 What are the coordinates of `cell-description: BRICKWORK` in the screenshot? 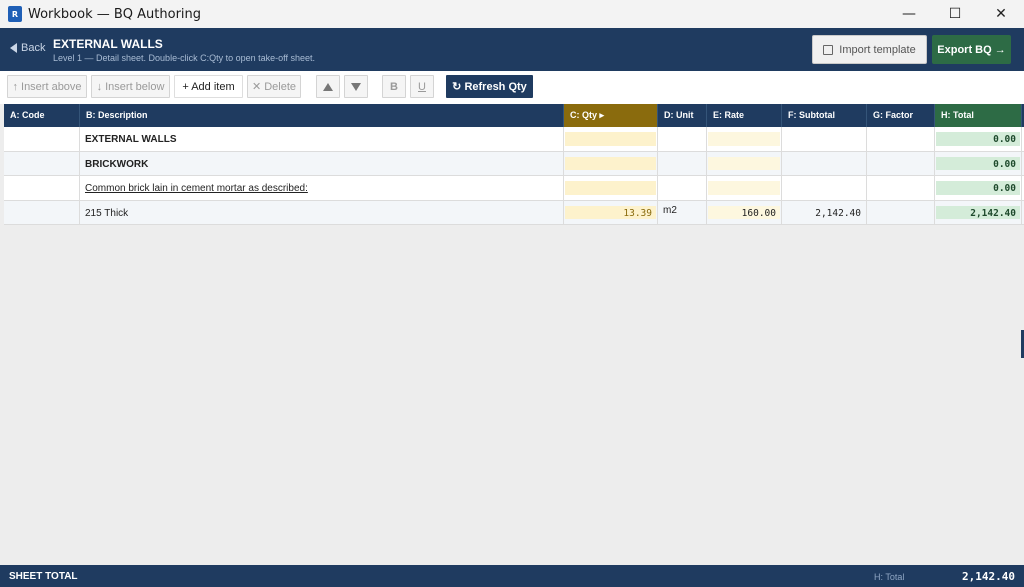 It's located at (322, 163).